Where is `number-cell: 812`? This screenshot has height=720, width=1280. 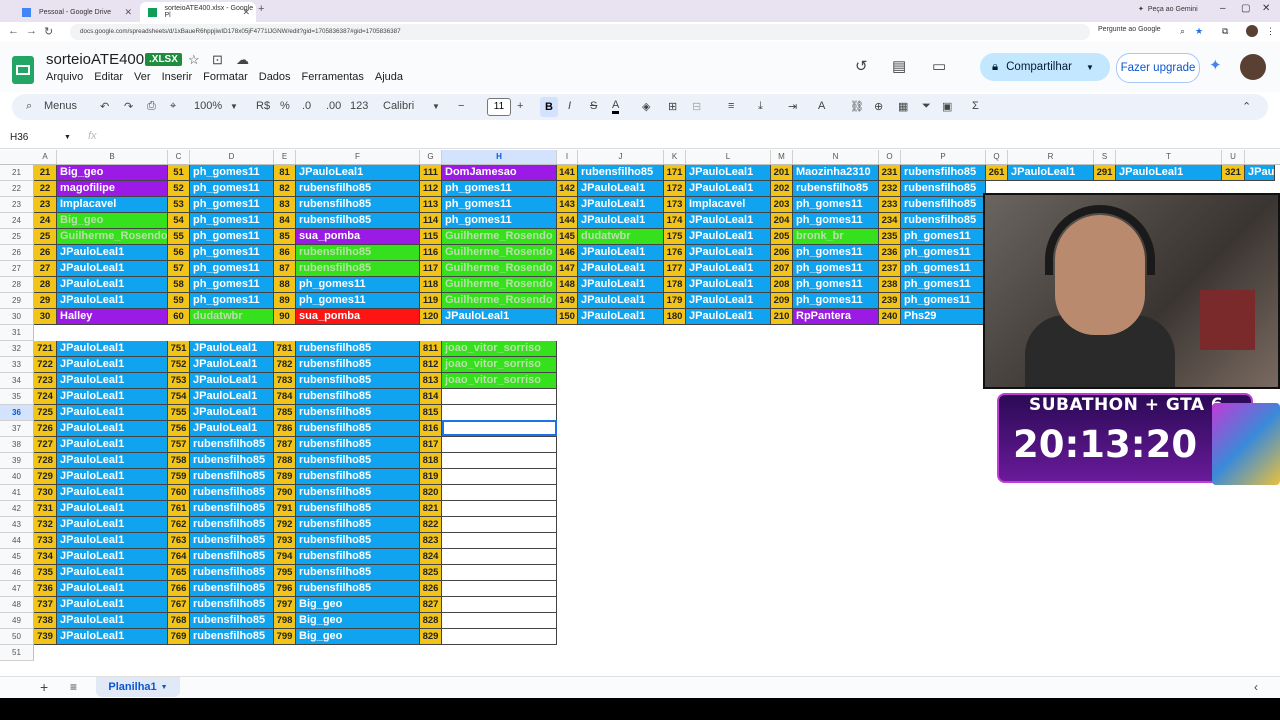
number-cell: 812 is located at coordinates (431, 365).